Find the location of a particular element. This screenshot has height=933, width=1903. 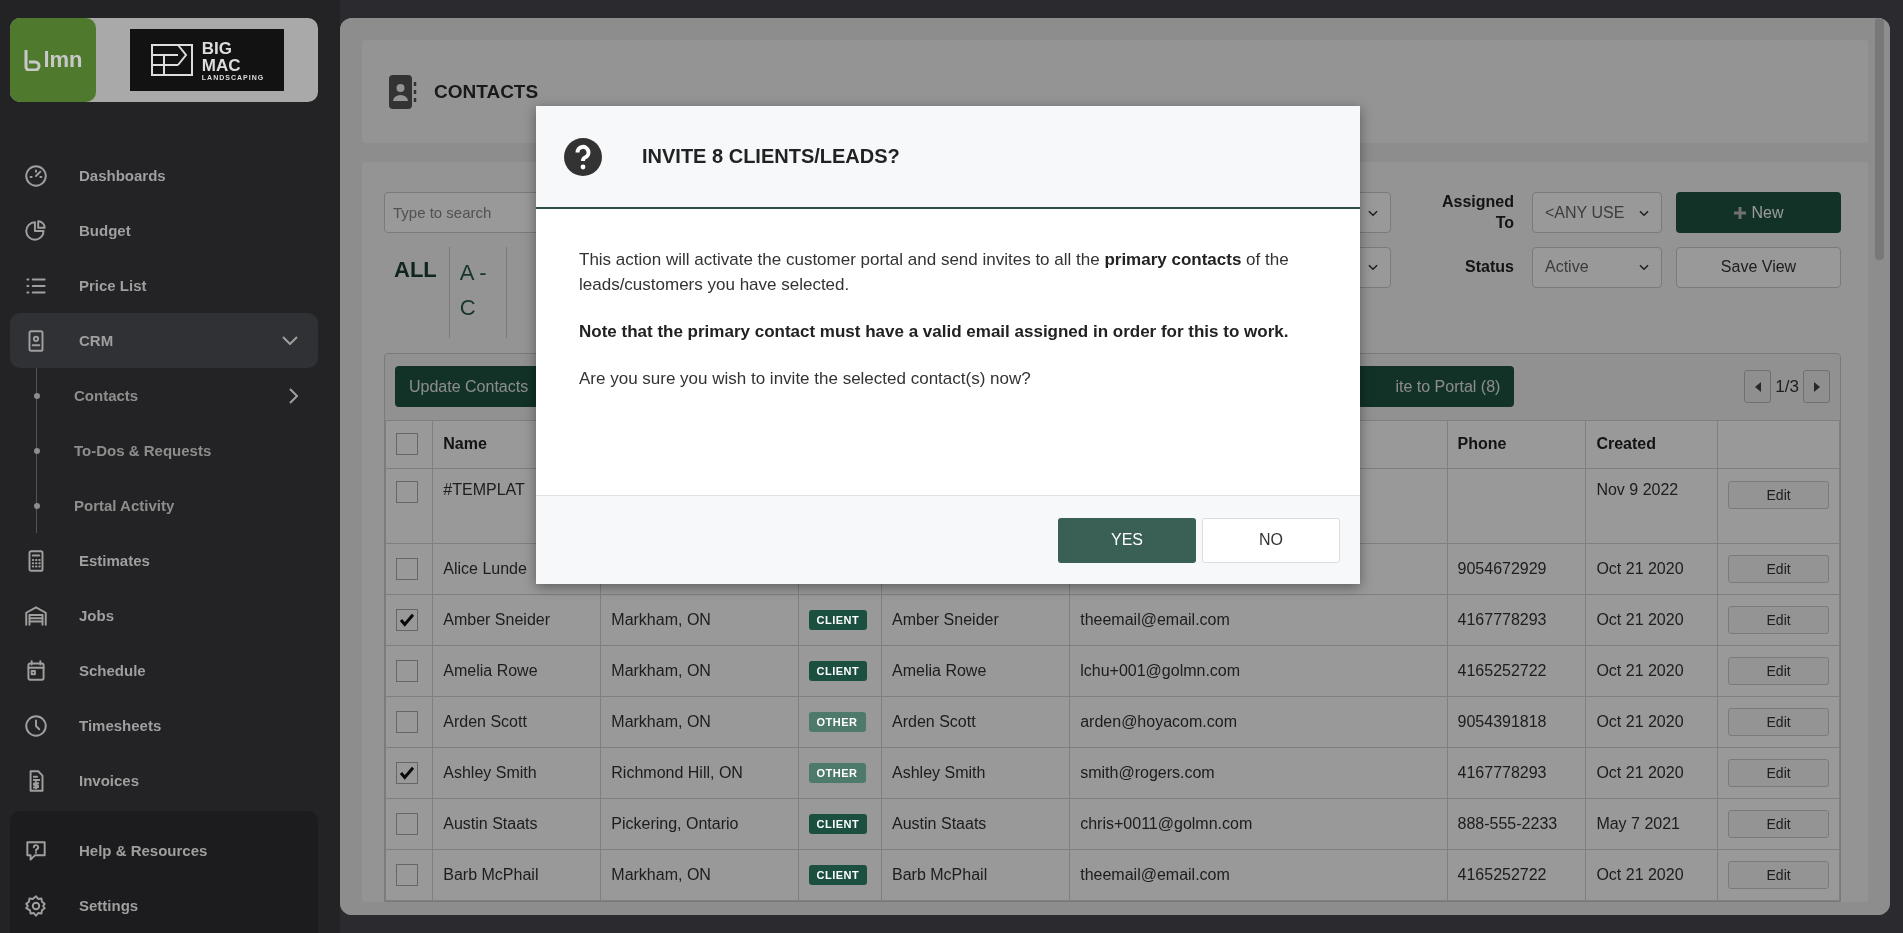

plus-icon is located at coordinates (1740, 212).